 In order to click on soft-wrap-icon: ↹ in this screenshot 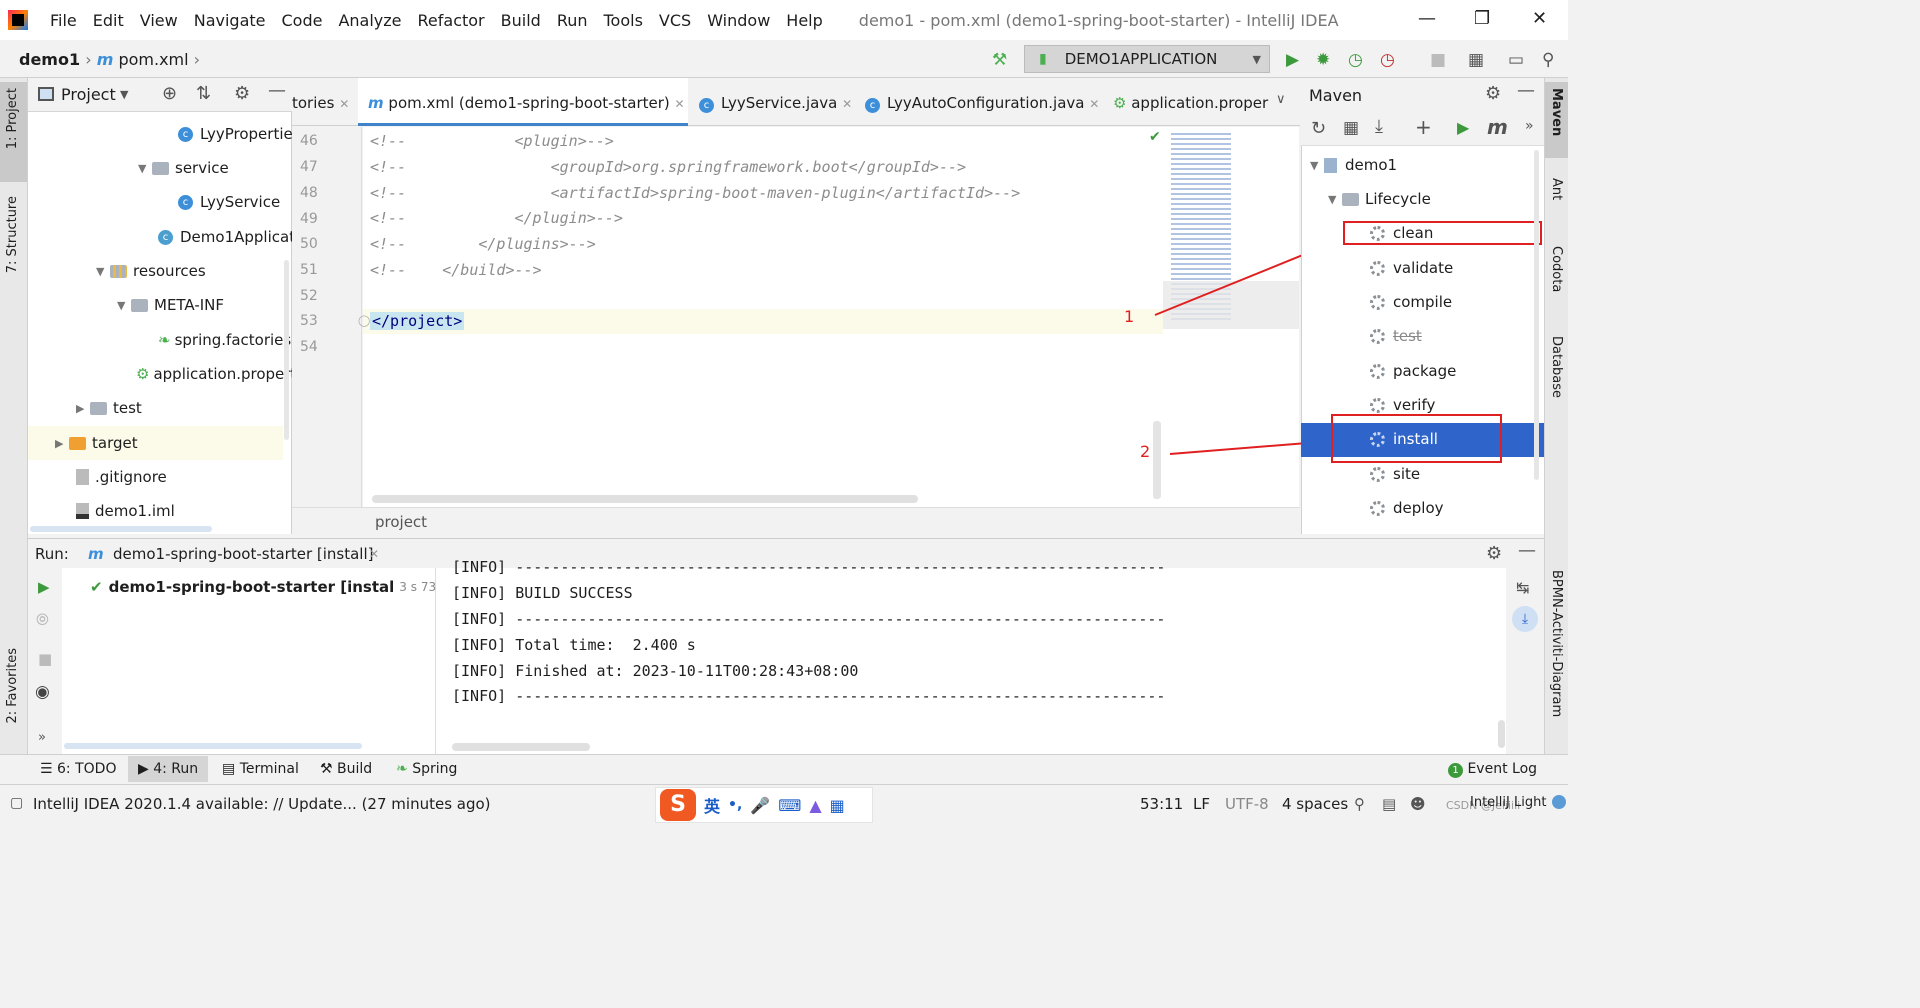, I will do `click(1522, 587)`.